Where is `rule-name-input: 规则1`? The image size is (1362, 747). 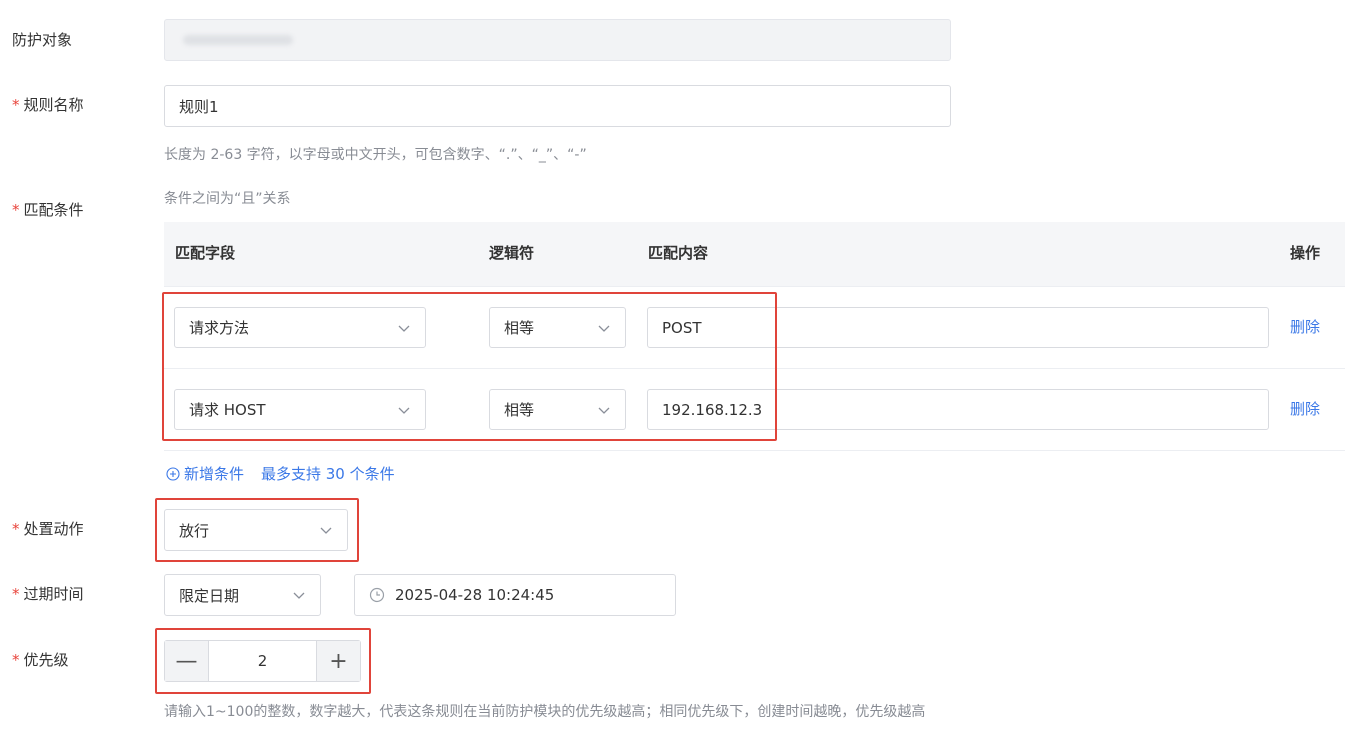
rule-name-input: 规则1 is located at coordinates (557, 106).